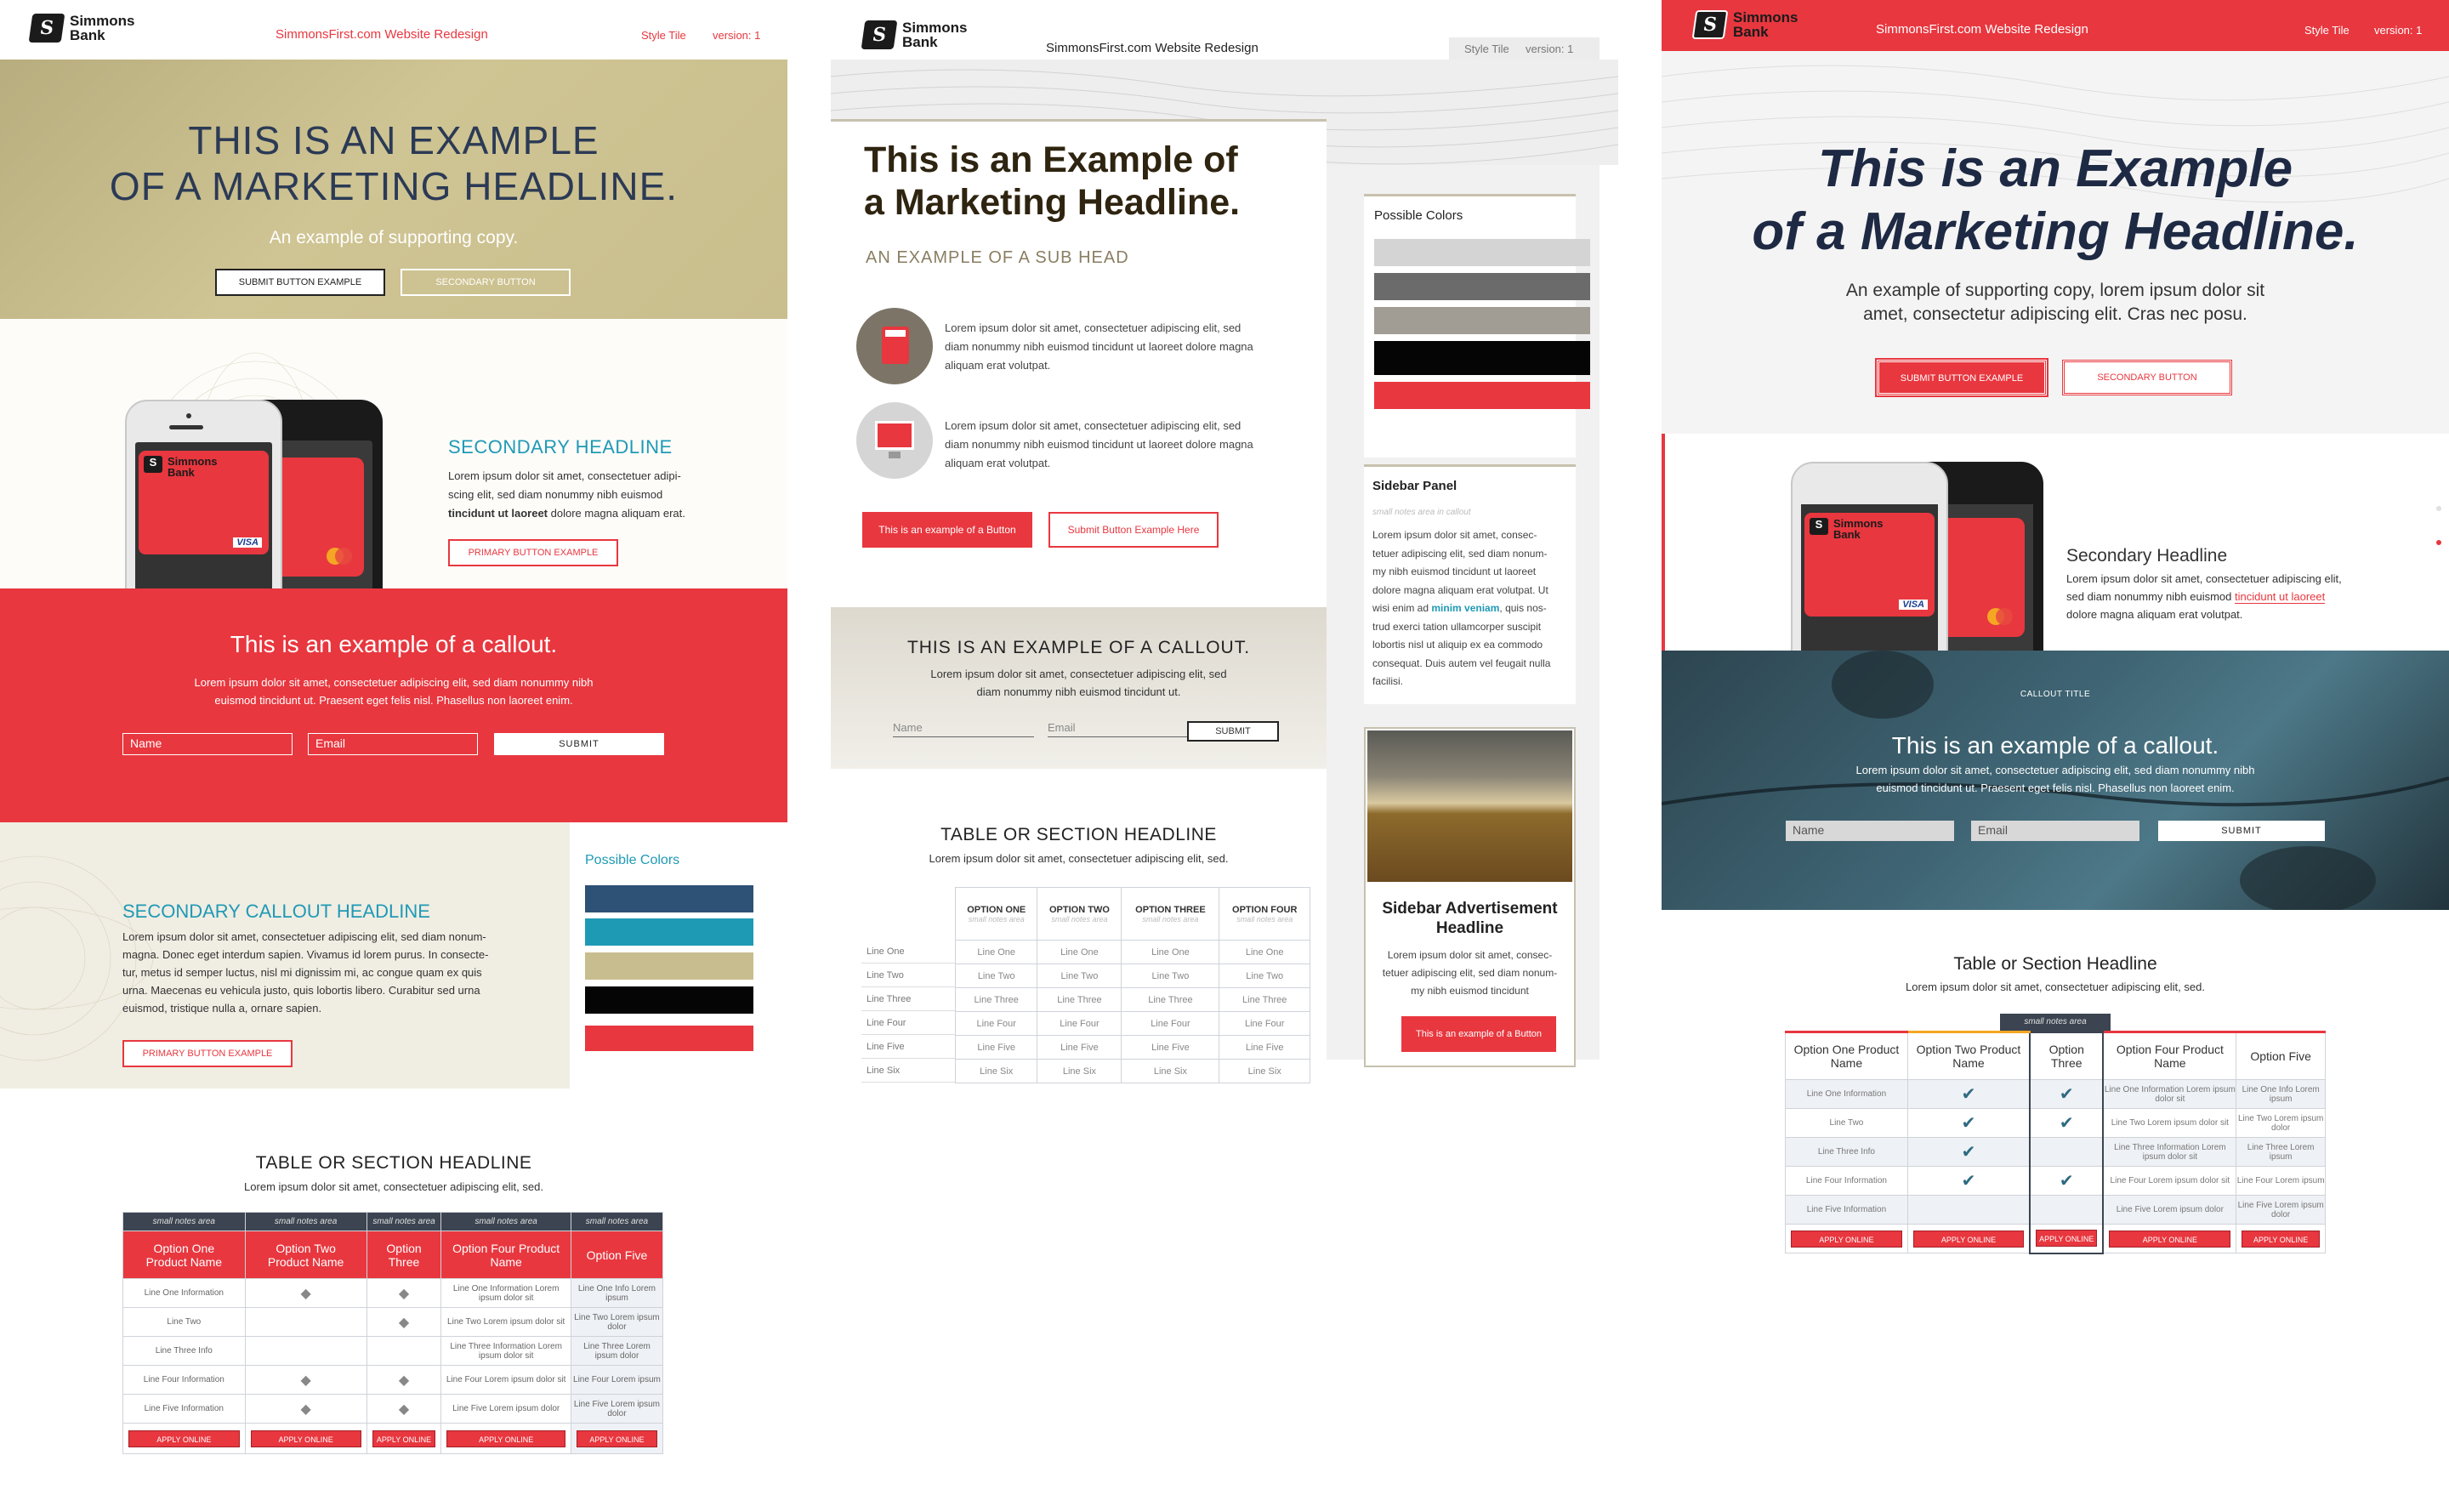 The width and height of the screenshot is (2449, 1512). What do you see at coordinates (1710, 24) in the screenshot?
I see `simmons-logo-icon: S` at bounding box center [1710, 24].